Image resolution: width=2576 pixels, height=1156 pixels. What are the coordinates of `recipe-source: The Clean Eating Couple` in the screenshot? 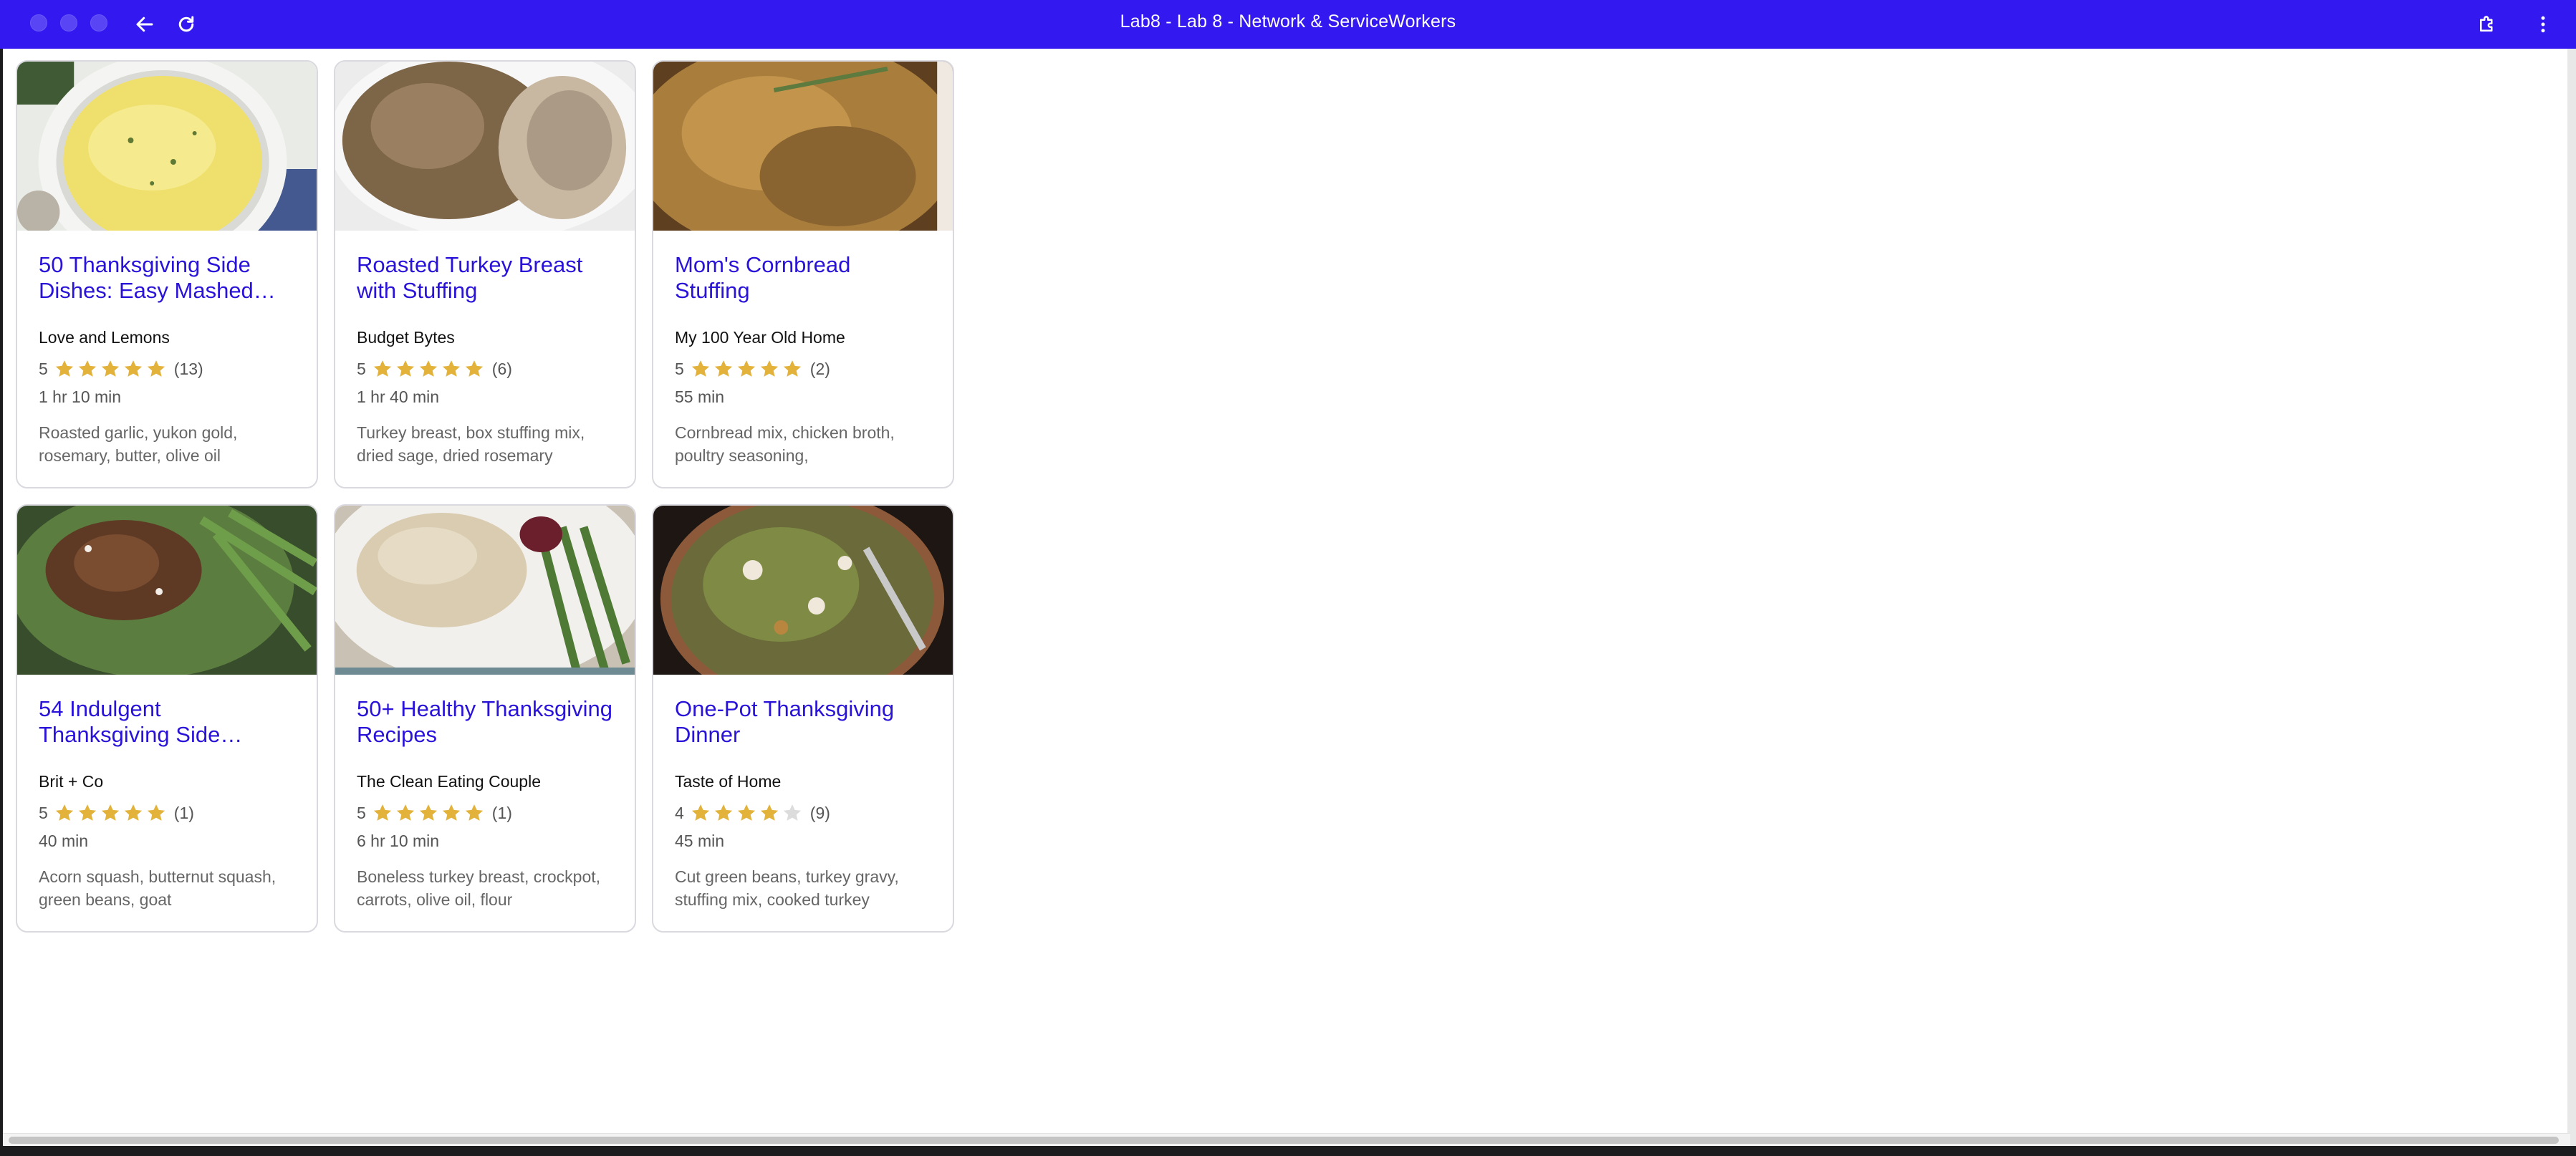 It's located at (449, 781).